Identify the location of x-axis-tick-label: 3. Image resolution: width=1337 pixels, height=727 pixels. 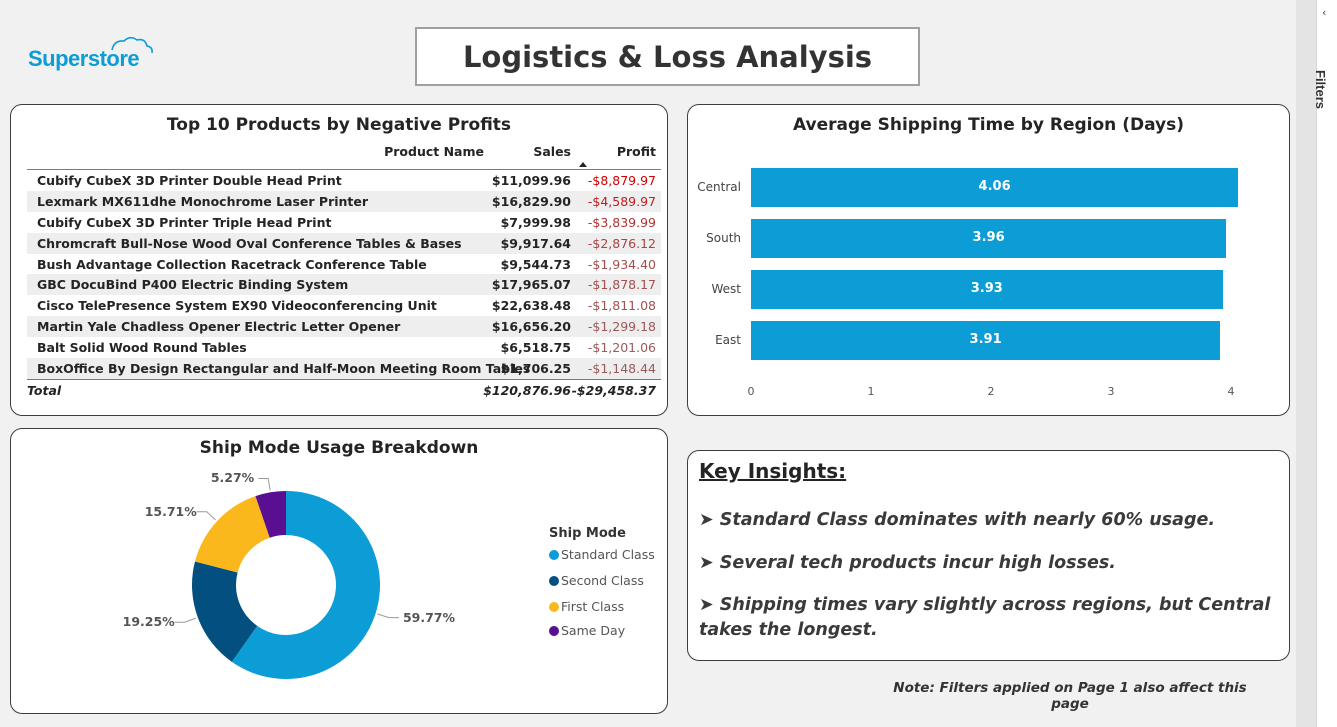
(1111, 391).